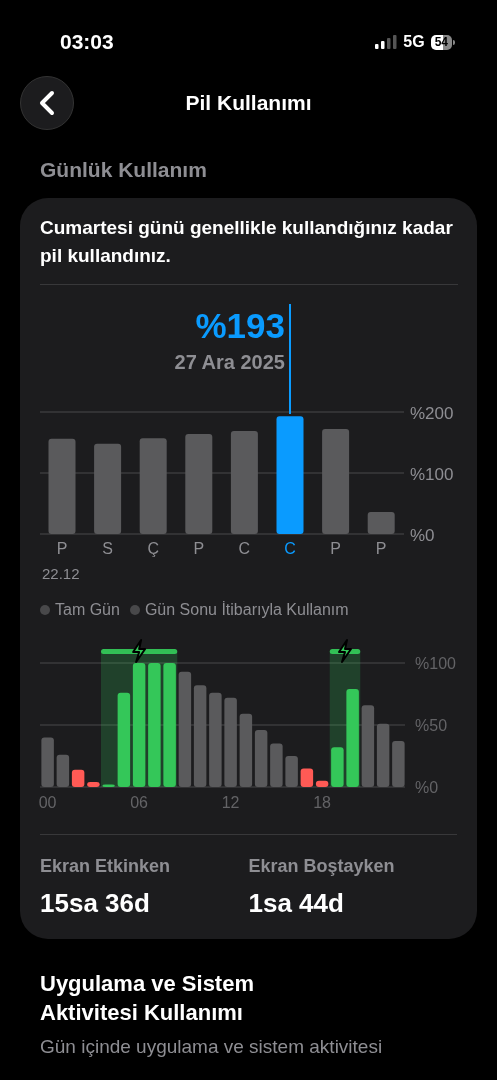 The height and width of the screenshot is (1080, 497). I want to click on usage-summary: Cumartesi günü genellikle kullandığınız kadar pil kullandınız., so click(246, 241).